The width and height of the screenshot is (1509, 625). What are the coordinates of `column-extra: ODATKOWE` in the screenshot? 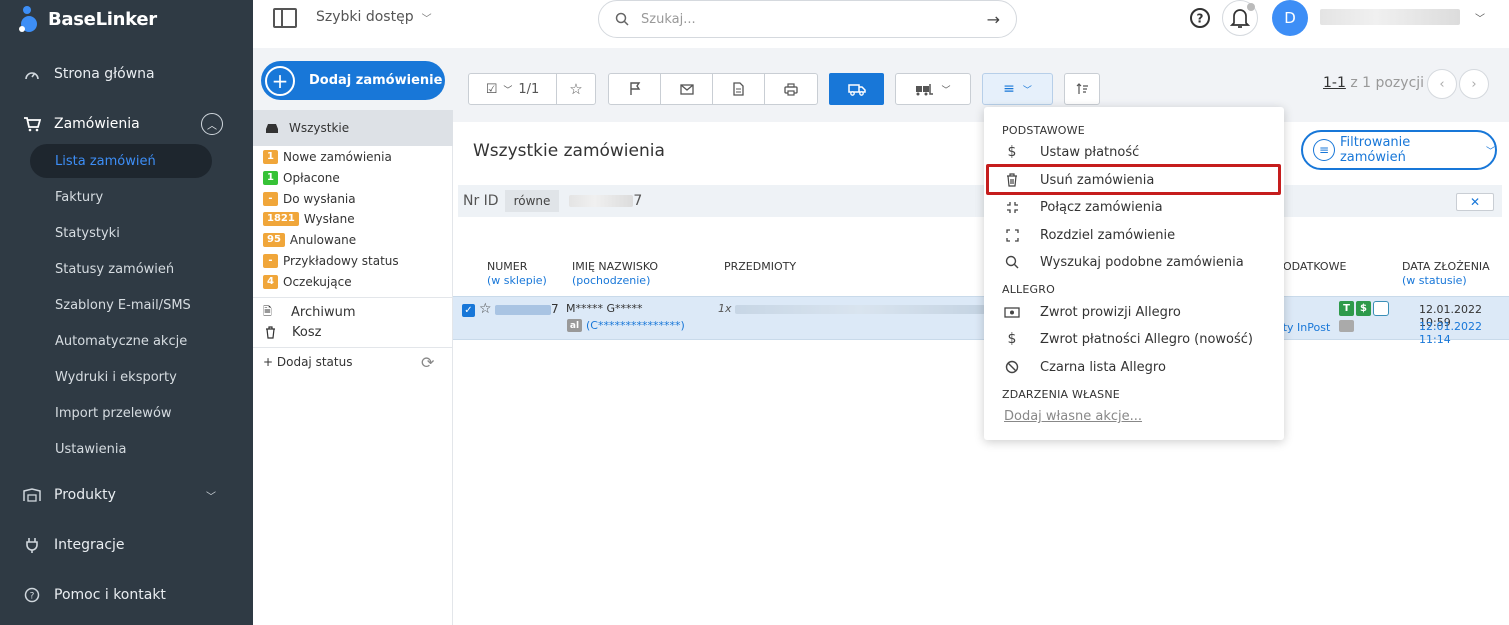 It's located at (1314, 267).